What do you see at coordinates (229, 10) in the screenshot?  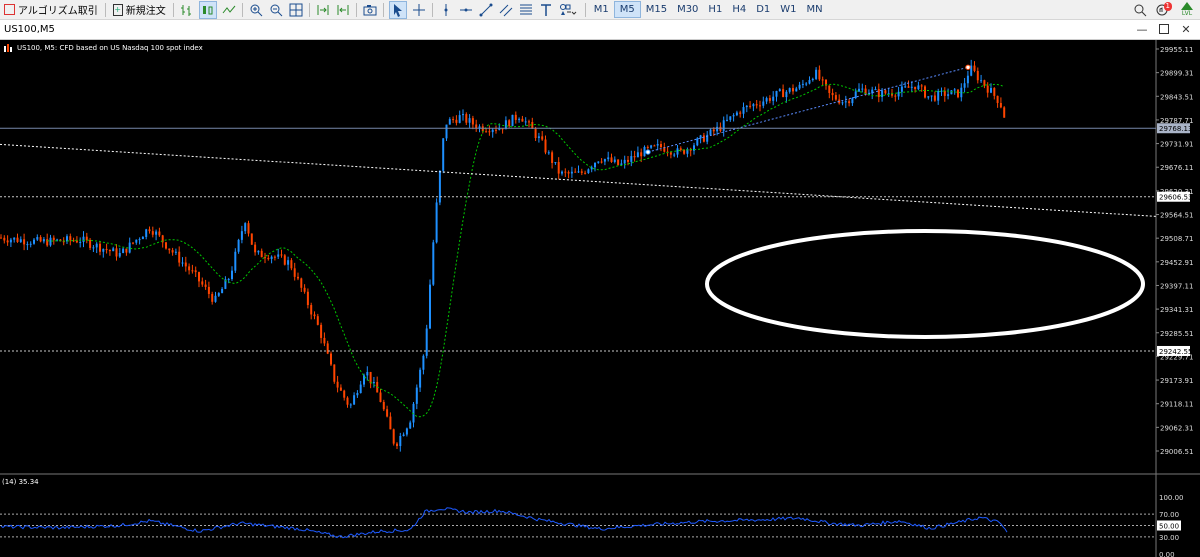 I see `line-chart-icon` at bounding box center [229, 10].